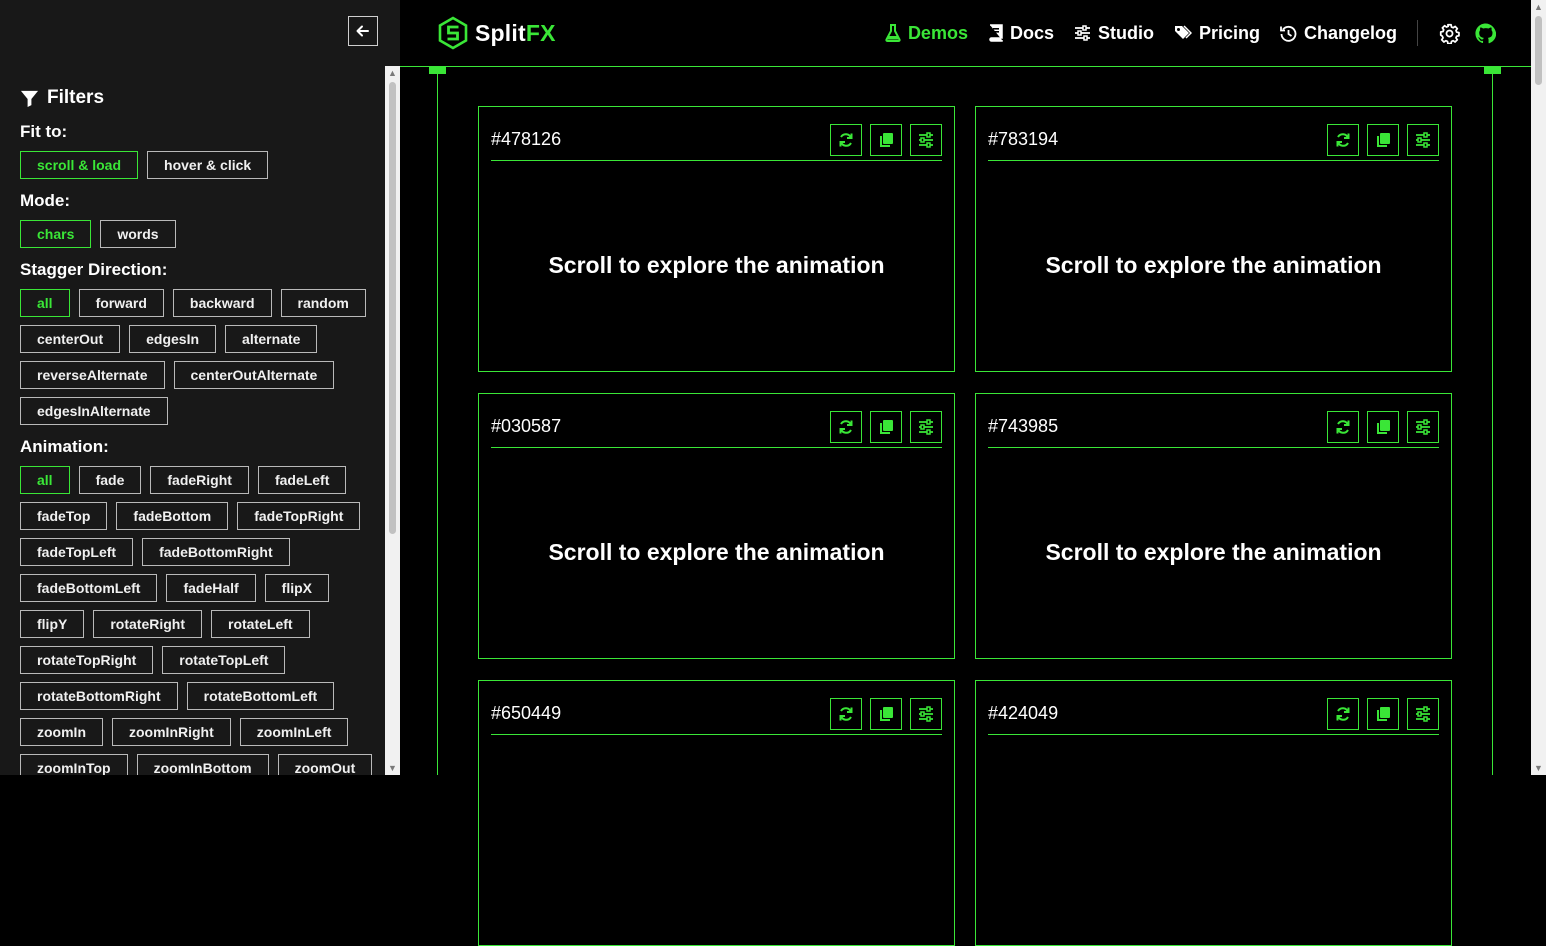  Describe the element at coordinates (224, 660) in the screenshot. I see `filter-chip: rotateTopLeft` at that location.